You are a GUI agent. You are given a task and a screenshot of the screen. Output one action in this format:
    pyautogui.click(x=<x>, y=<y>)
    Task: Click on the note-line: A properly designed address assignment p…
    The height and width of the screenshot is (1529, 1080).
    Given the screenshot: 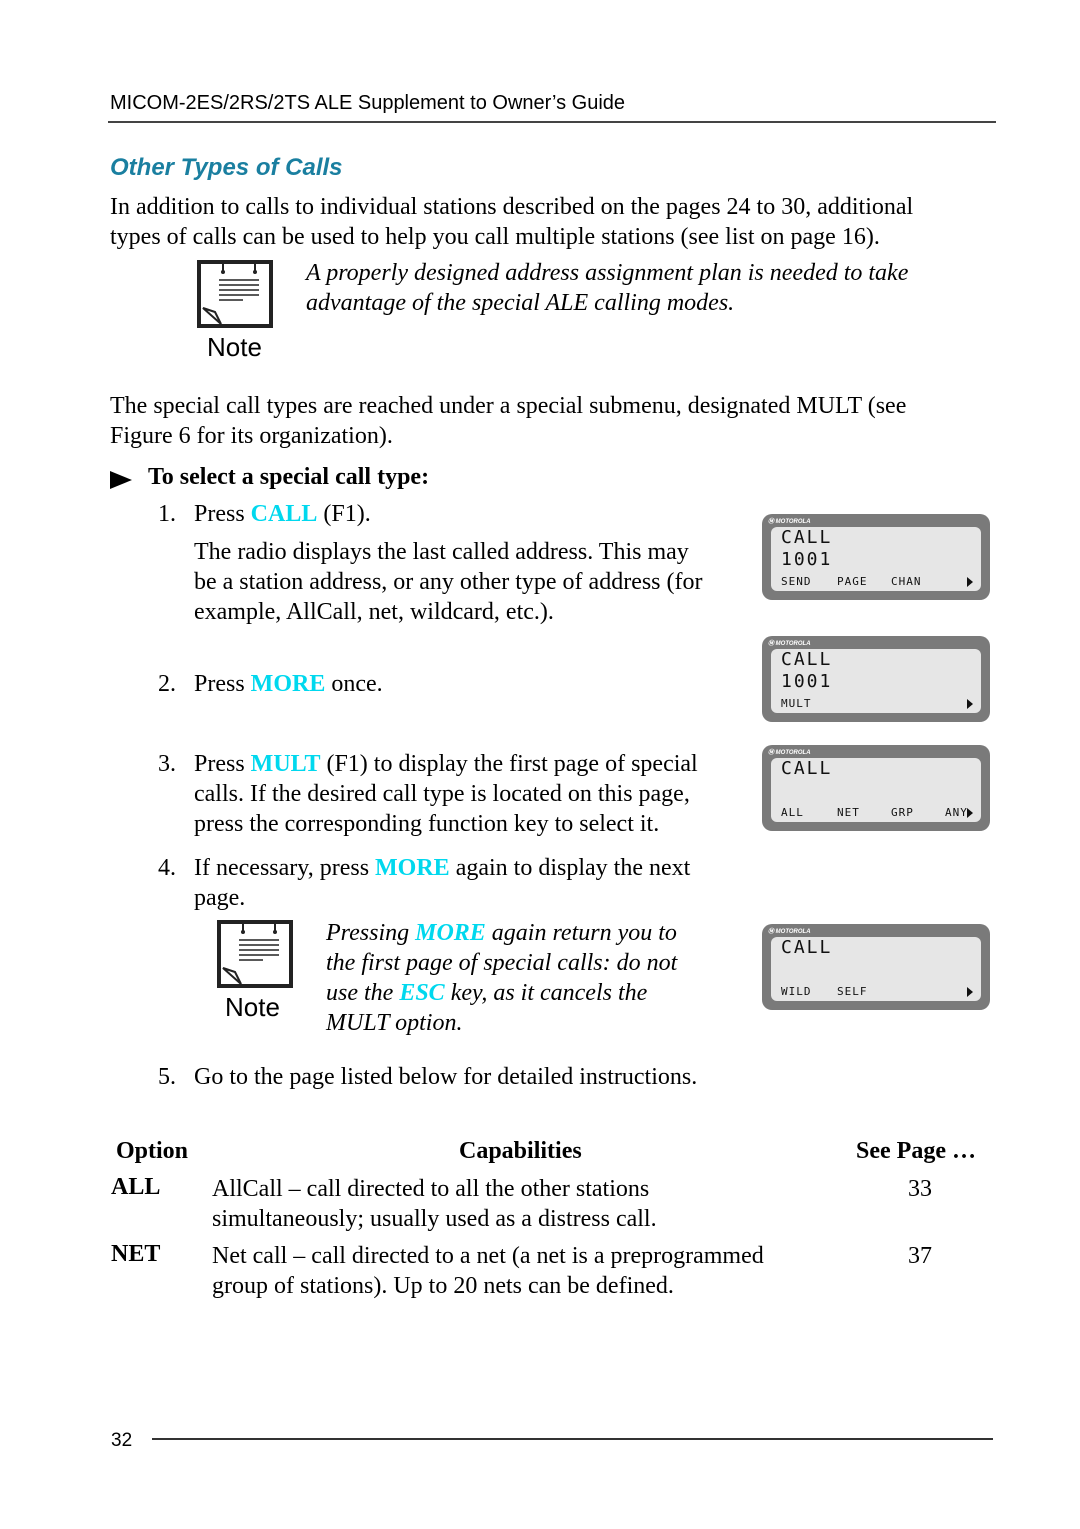 What is the action you would take?
    pyautogui.click(x=607, y=273)
    